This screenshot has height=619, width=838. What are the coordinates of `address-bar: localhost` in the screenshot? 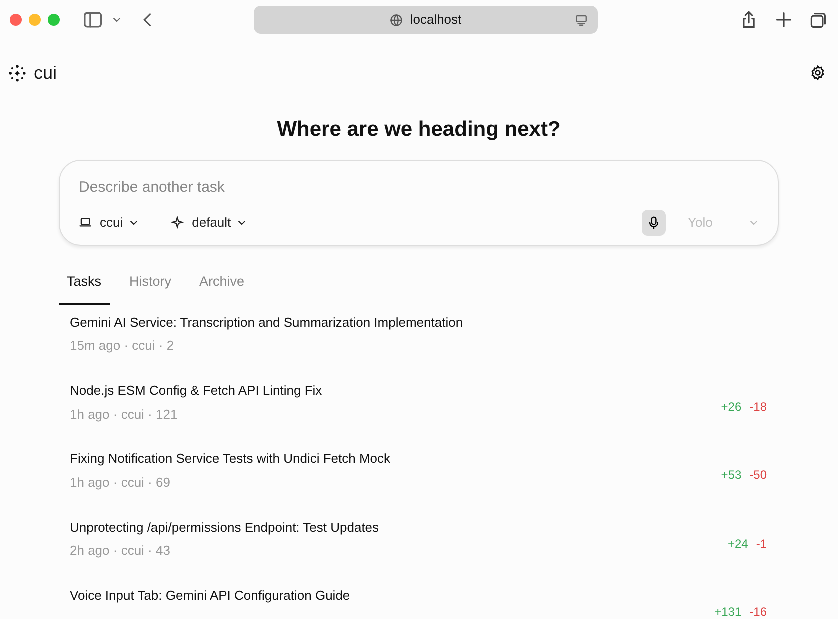 It's located at (426, 20).